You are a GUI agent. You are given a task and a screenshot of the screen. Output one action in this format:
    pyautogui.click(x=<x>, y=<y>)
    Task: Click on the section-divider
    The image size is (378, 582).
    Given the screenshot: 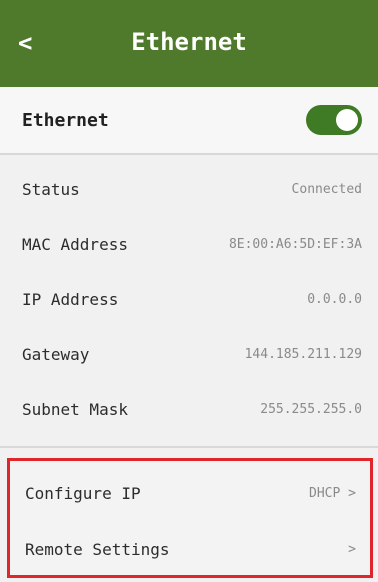 What is the action you would take?
    pyautogui.click(x=189, y=447)
    